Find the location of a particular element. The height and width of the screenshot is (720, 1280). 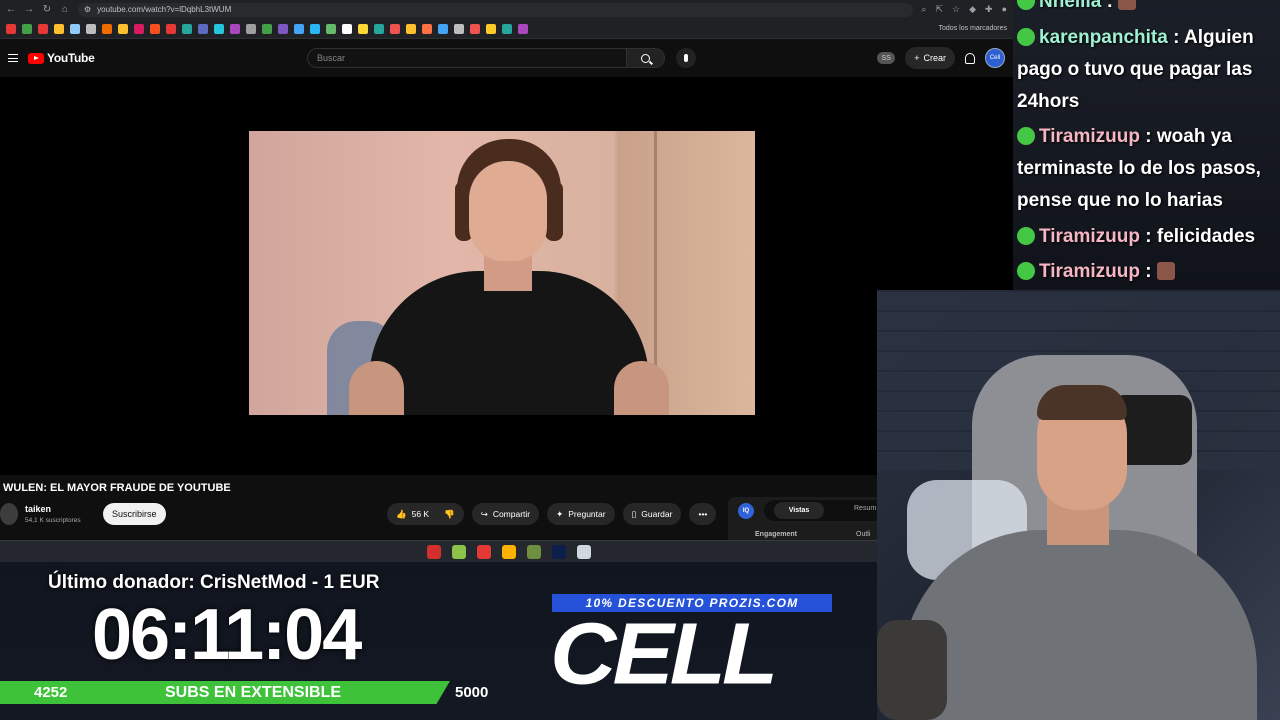

like-button: 👍 56 K 👎 is located at coordinates (425, 514).